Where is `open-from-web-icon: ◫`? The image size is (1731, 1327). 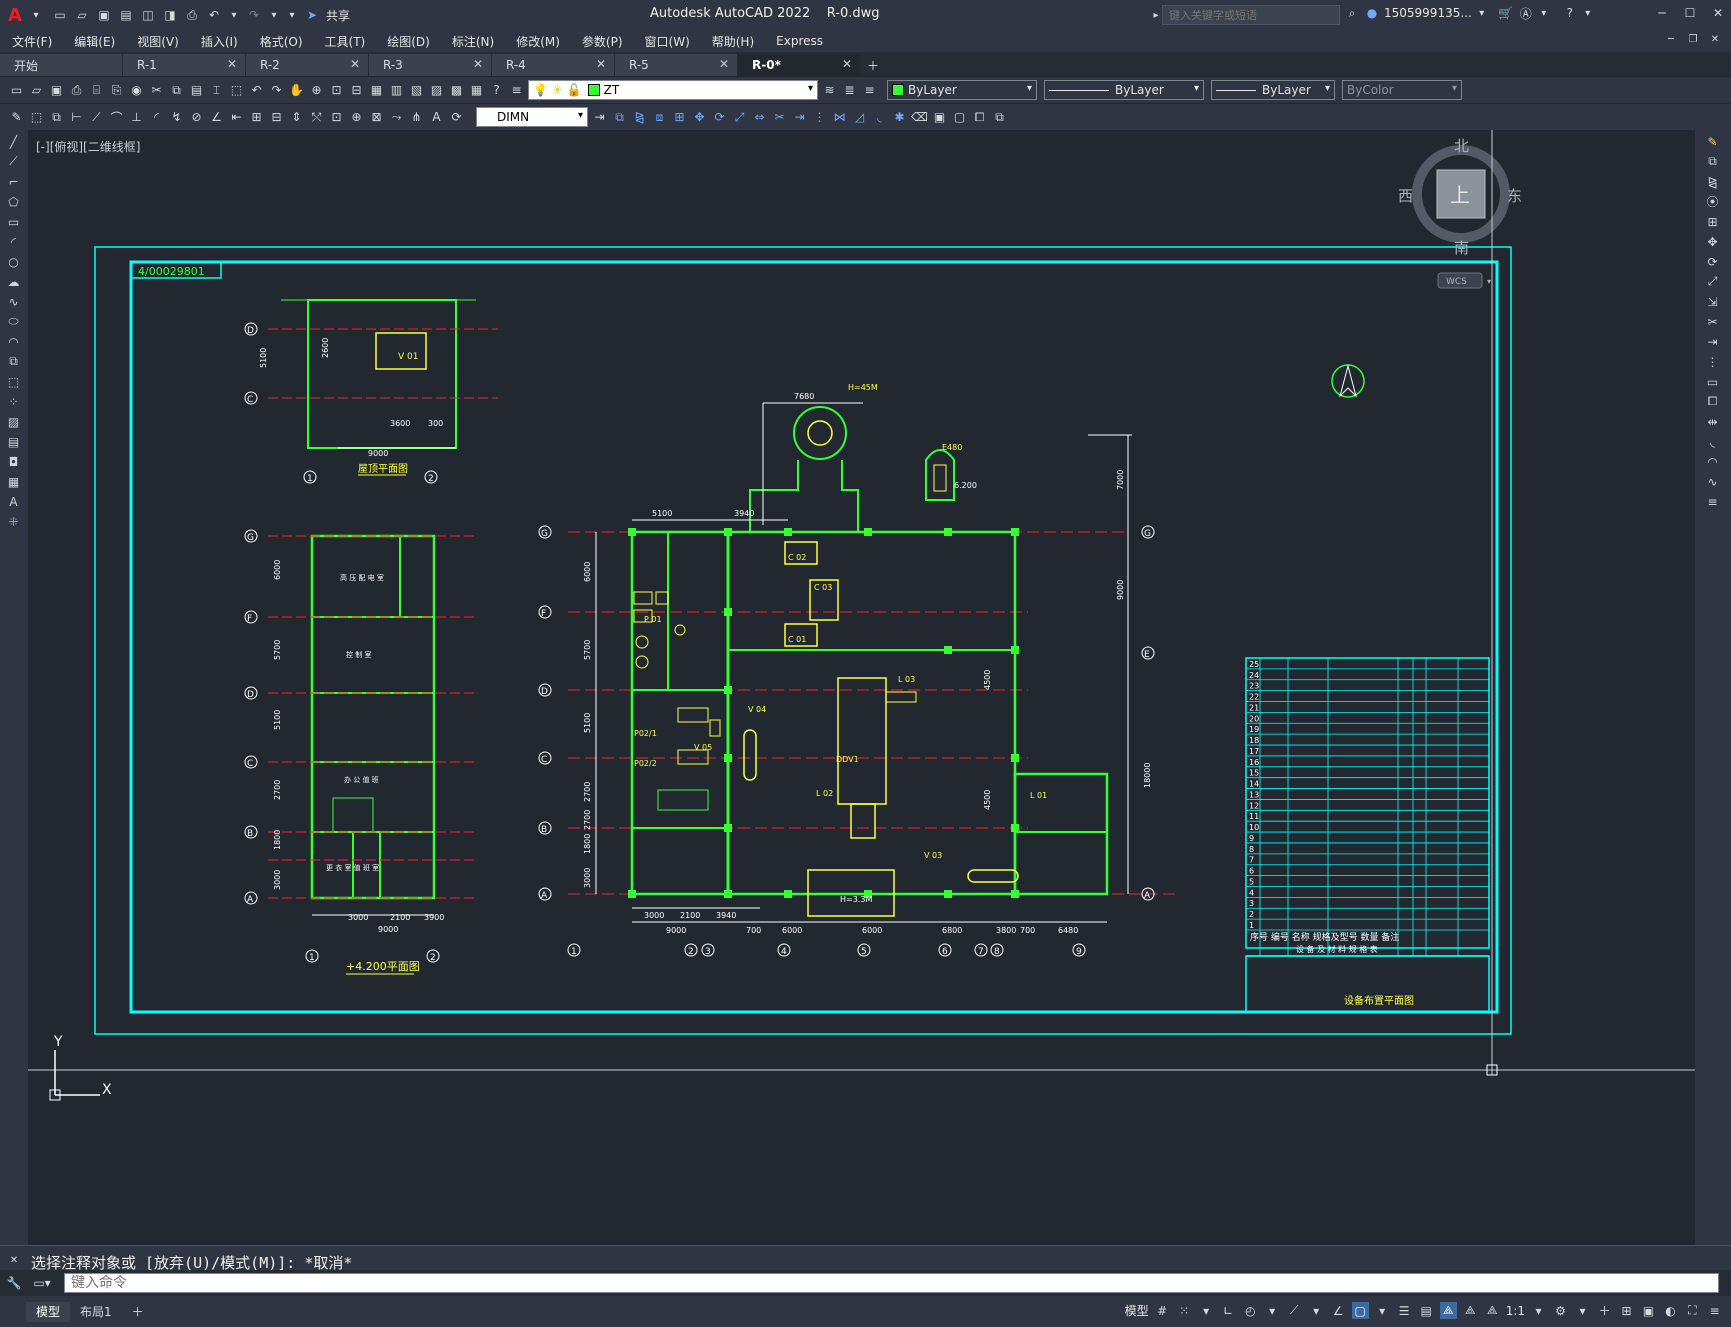 open-from-web-icon: ◫ is located at coordinates (148, 15).